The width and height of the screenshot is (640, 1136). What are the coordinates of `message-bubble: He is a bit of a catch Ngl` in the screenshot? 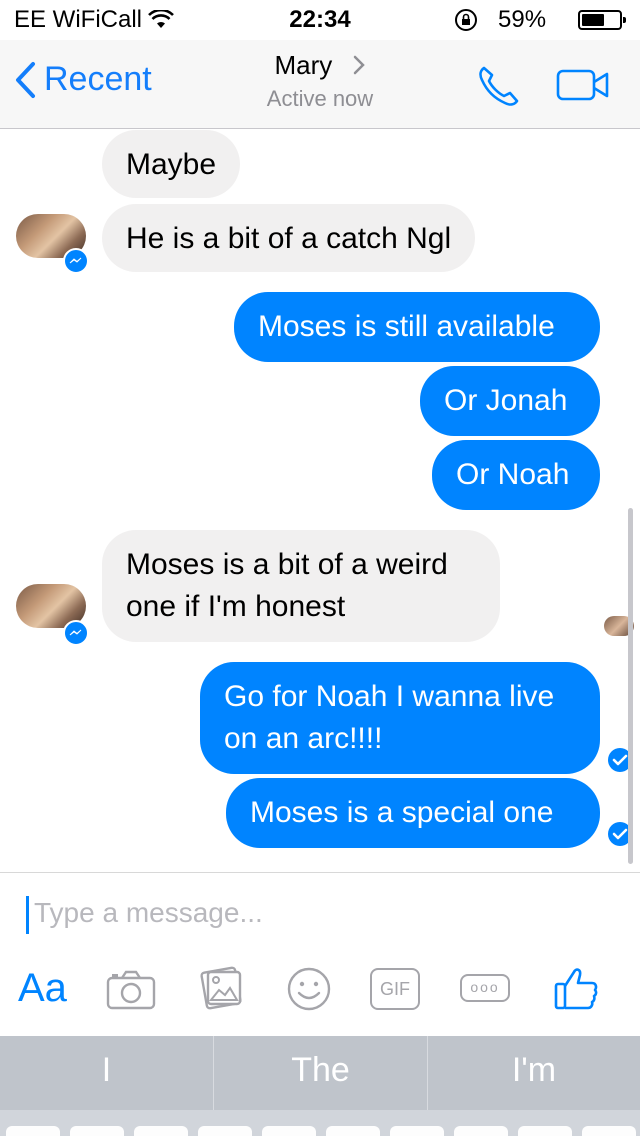 It's located at (289, 238).